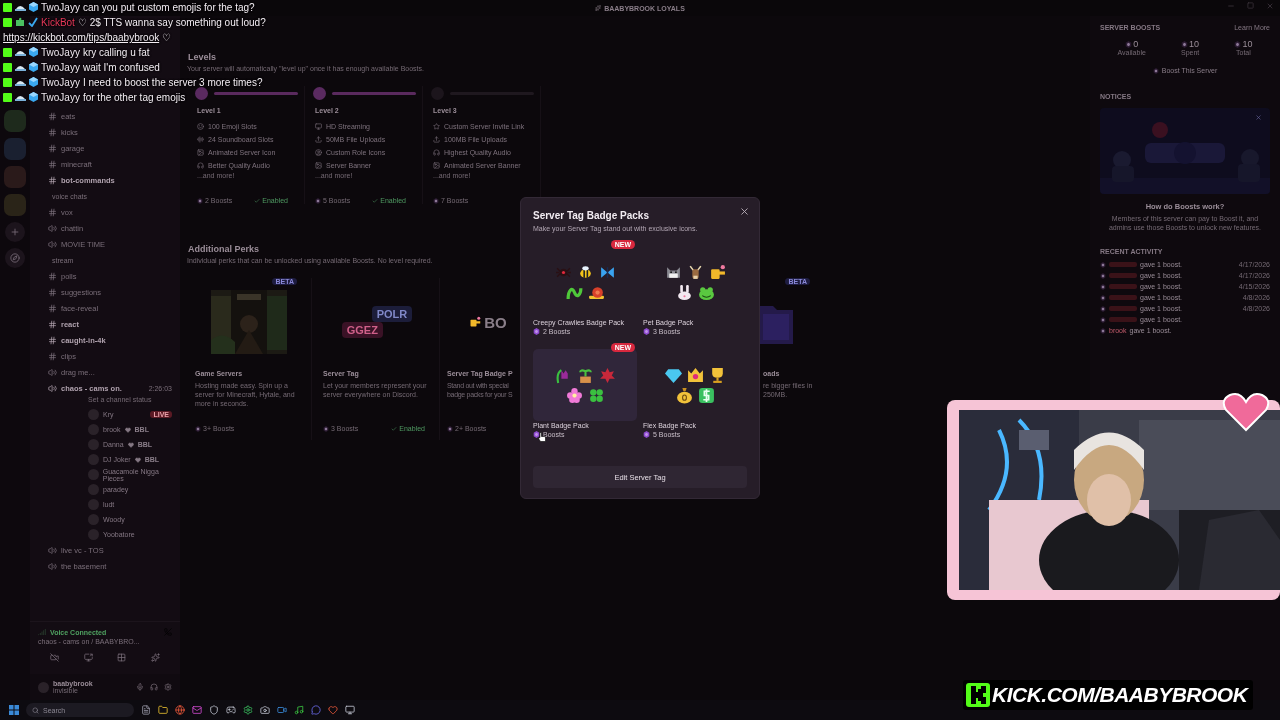 This screenshot has width=1280, height=720. Describe the element at coordinates (166, 37) in the screenshot. I see `heart-symbol: ♡` at that location.